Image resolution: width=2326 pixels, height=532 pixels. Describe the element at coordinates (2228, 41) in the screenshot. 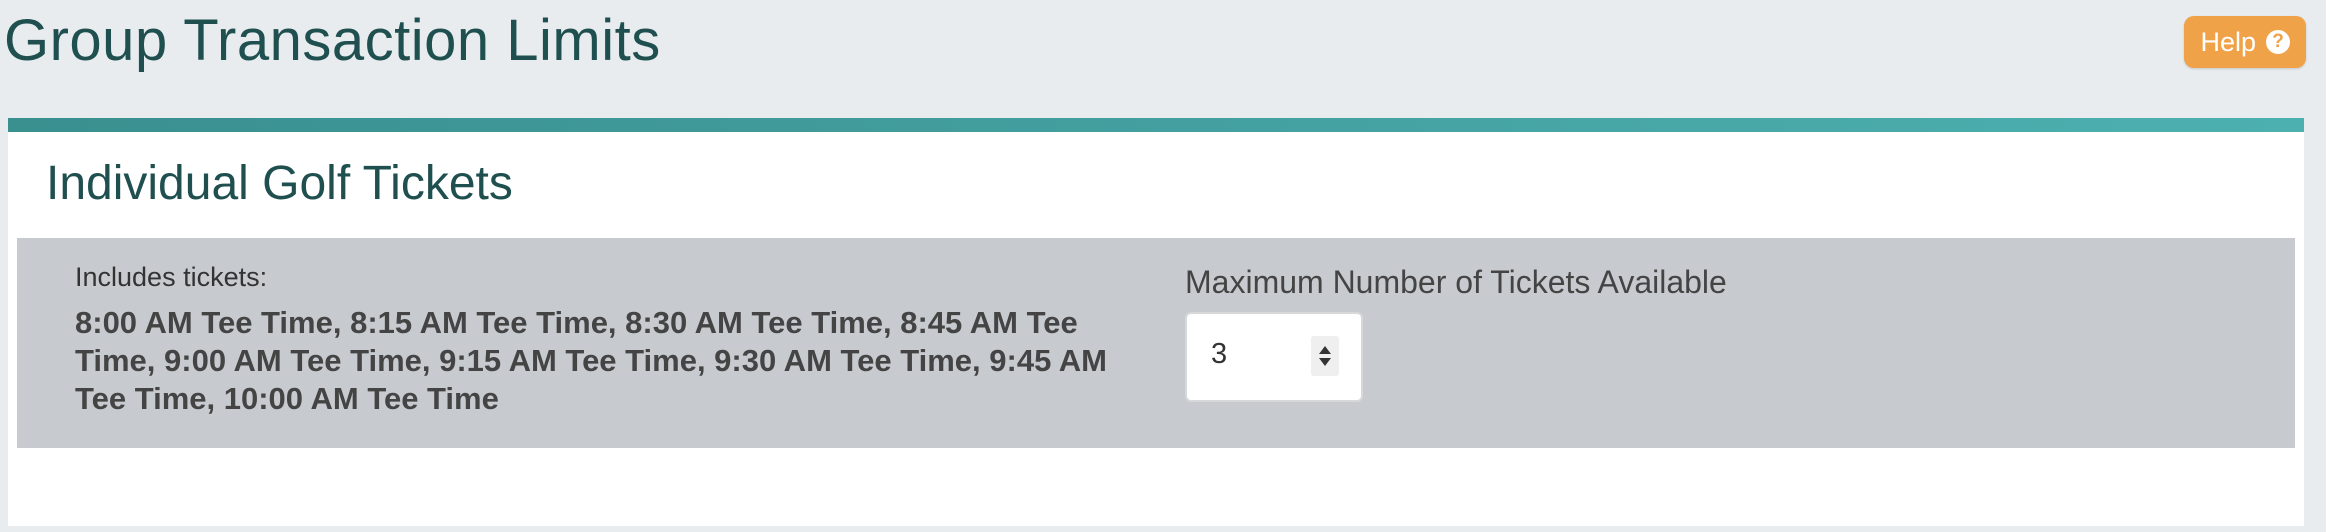

I see `help-label: Help` at that location.